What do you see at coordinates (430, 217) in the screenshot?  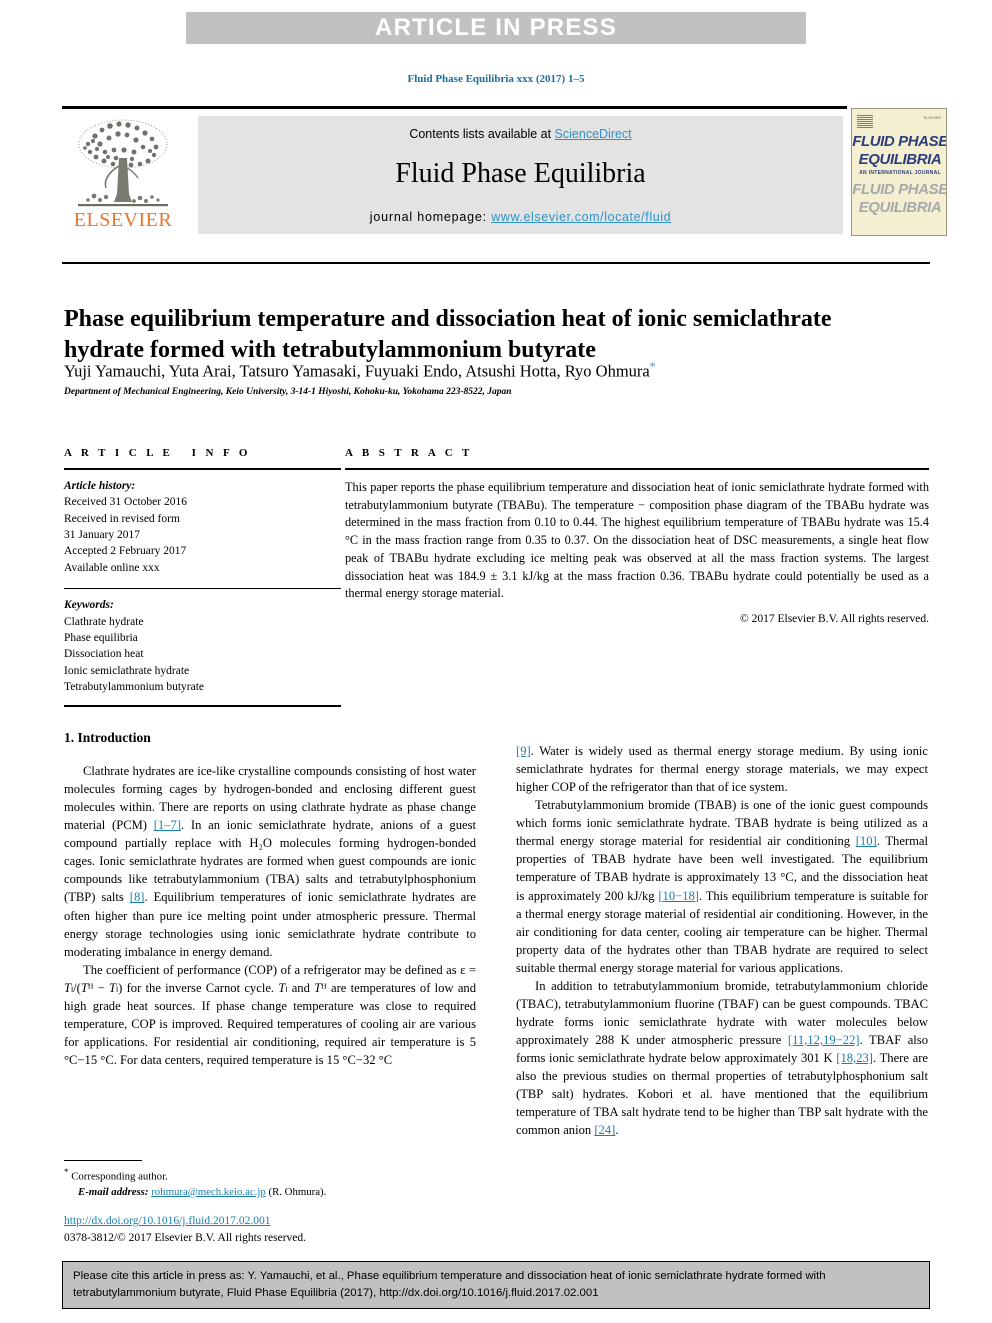 I see `homepage-label: journal homepage:` at bounding box center [430, 217].